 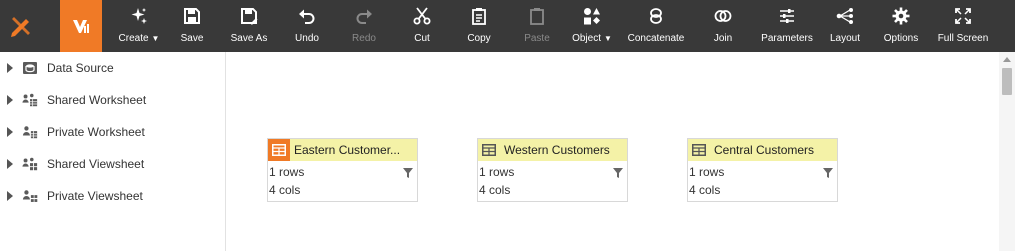 What do you see at coordinates (96, 164) in the screenshot?
I see `tree-item-label: Shared Viewsheet` at bounding box center [96, 164].